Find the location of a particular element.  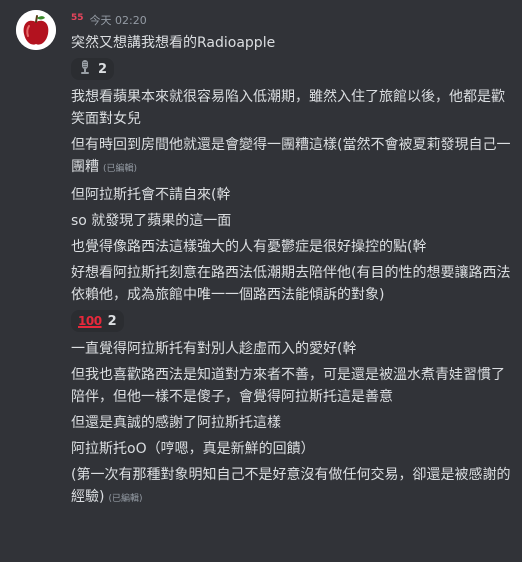

message-text: 但還是真誠的感謝了阿拉斯托這樣 is located at coordinates (291, 423).